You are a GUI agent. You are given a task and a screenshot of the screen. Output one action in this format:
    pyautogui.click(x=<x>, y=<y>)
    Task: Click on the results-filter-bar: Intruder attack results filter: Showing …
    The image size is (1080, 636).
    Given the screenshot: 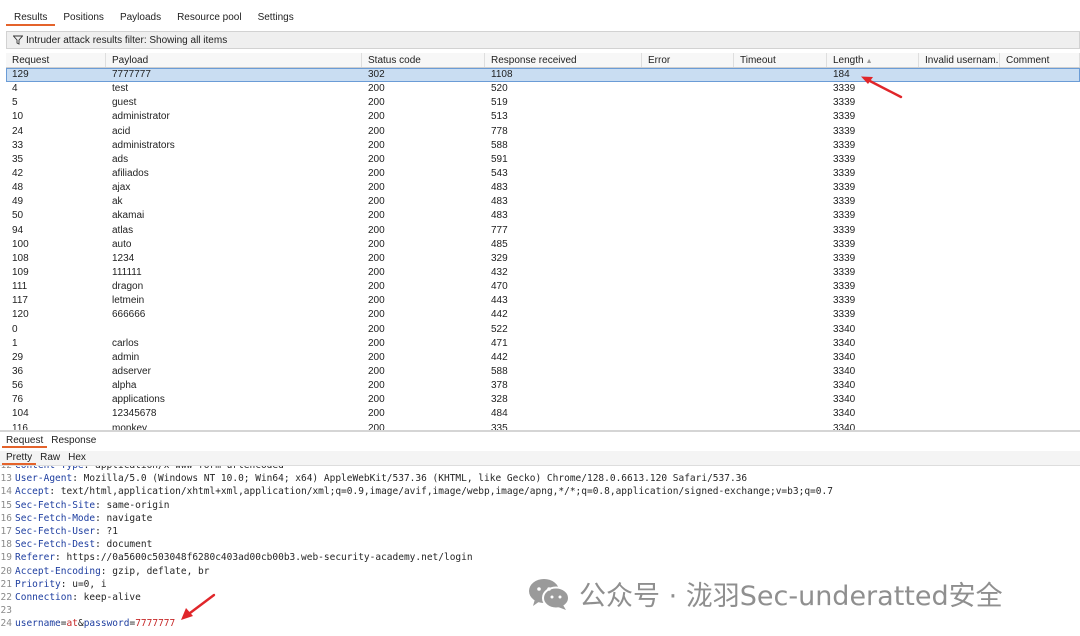 What is the action you would take?
    pyautogui.click(x=543, y=40)
    